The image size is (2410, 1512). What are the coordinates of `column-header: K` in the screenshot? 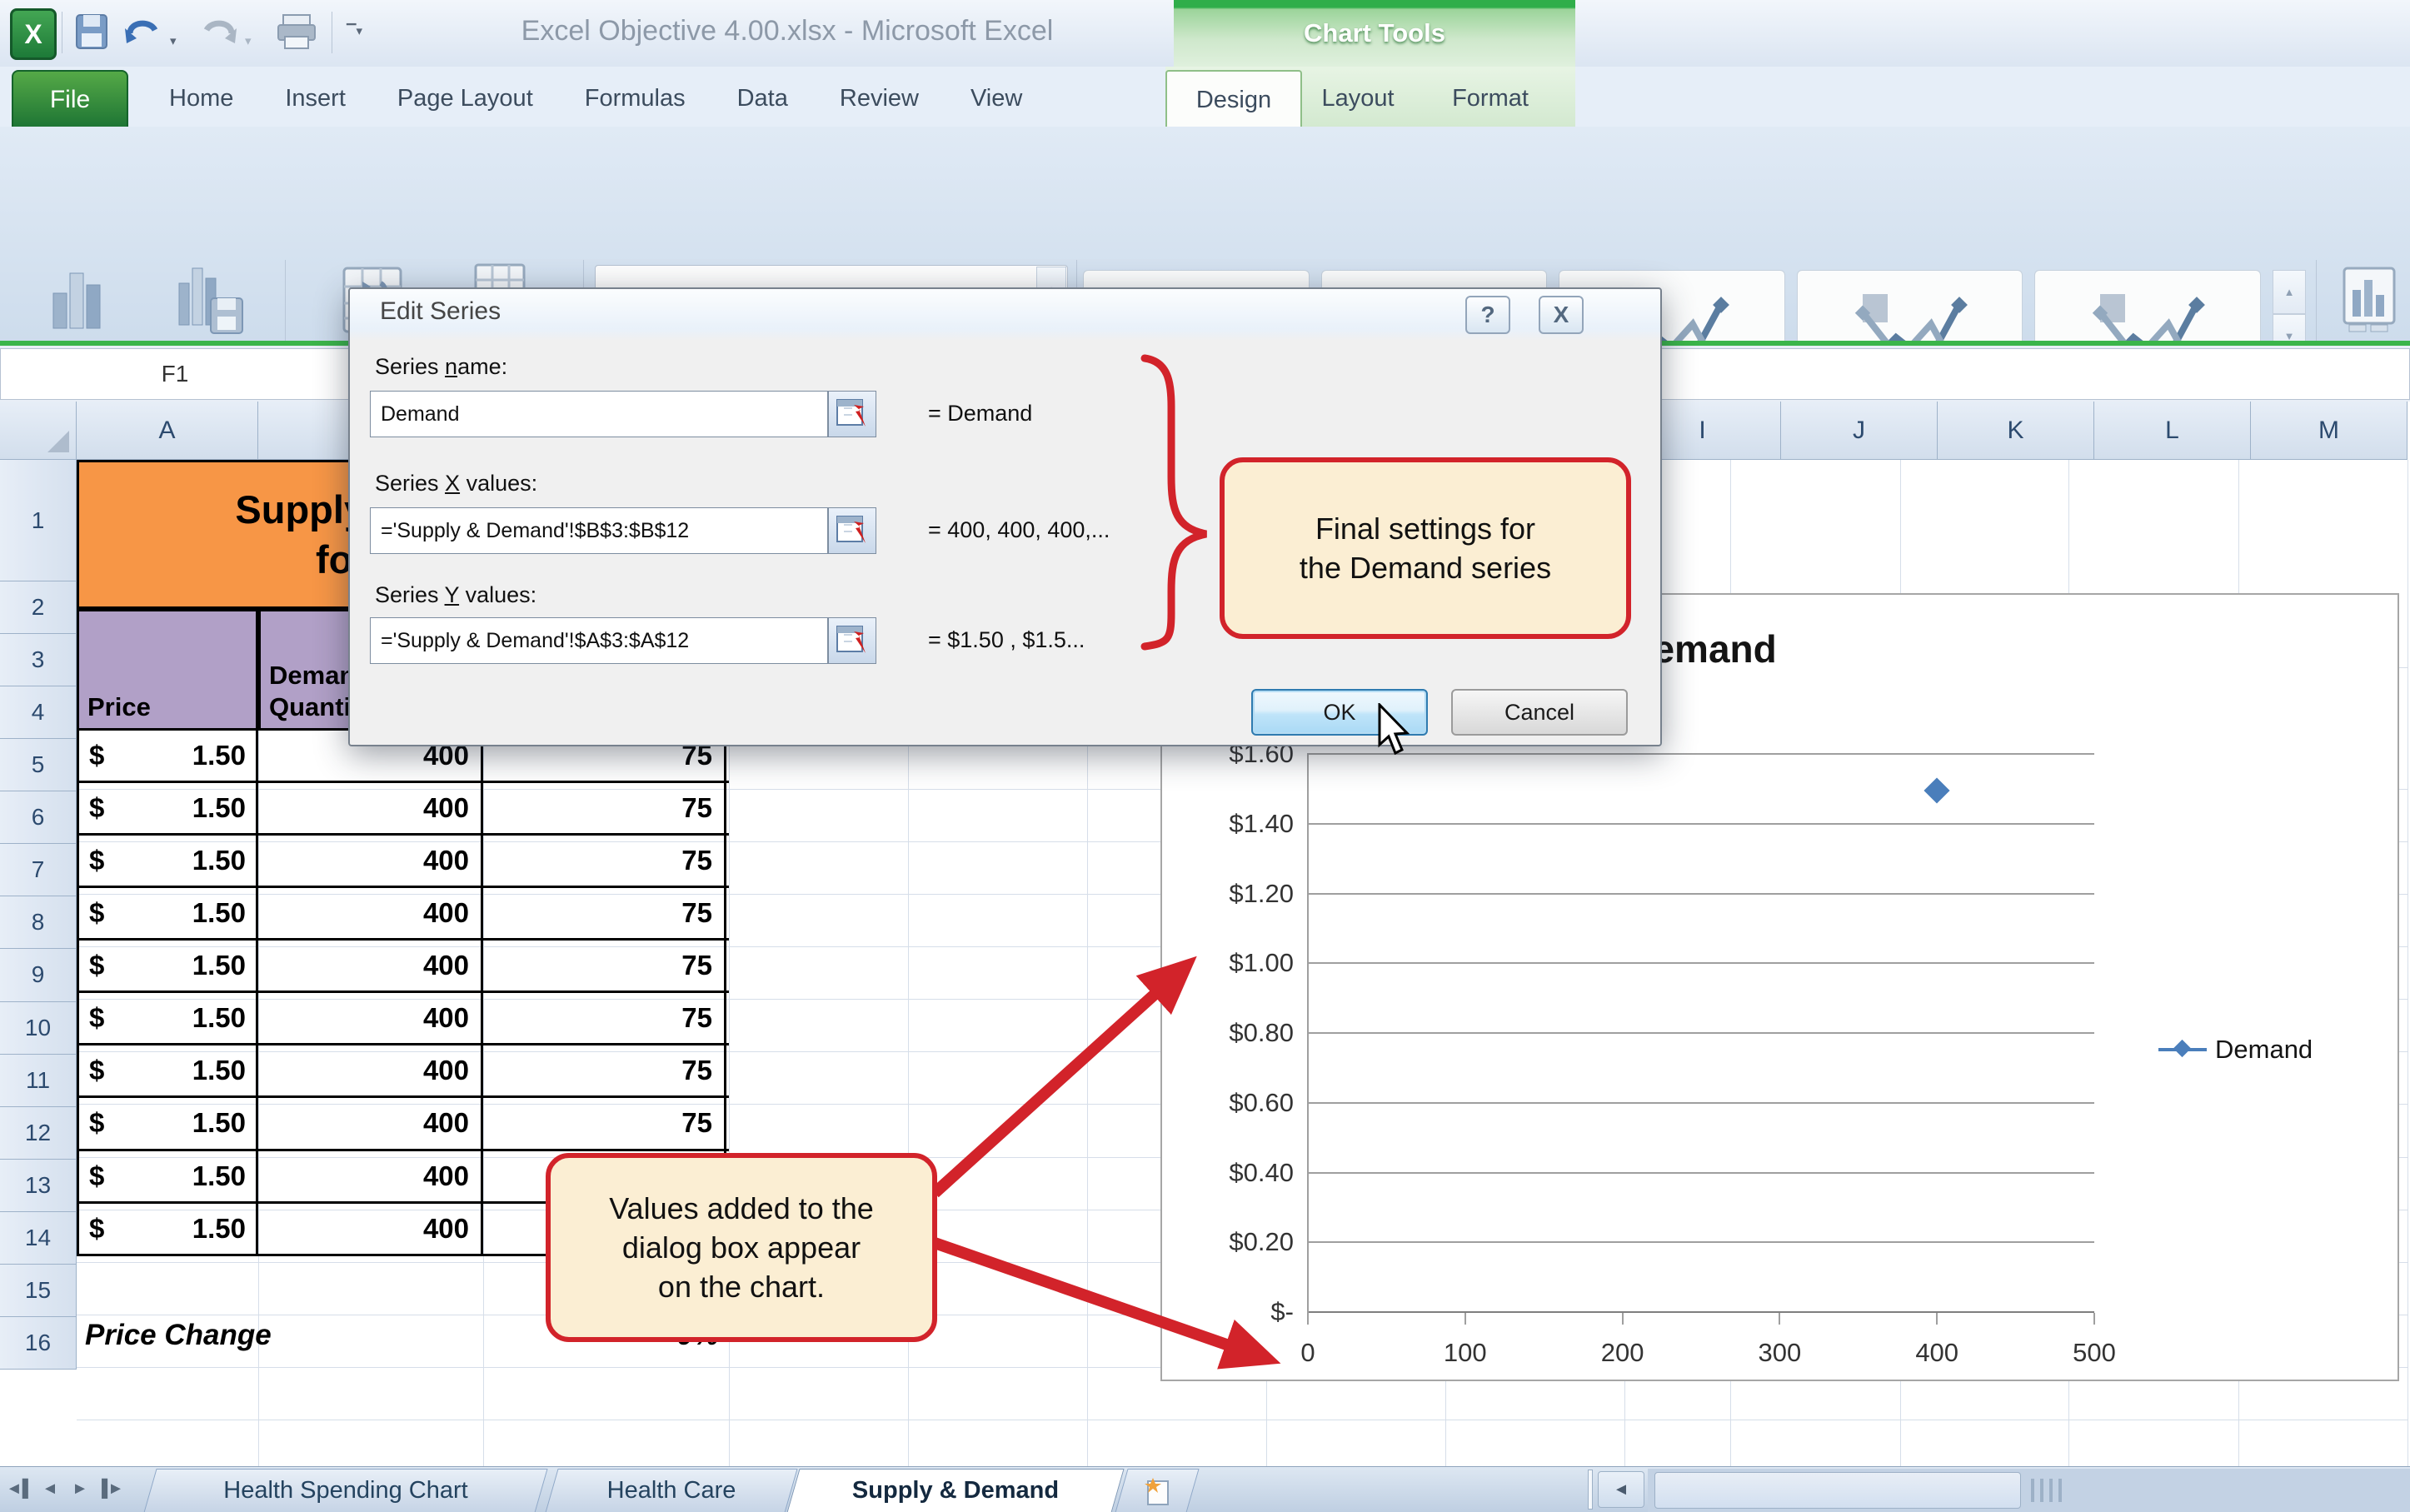 It's located at (2016, 431).